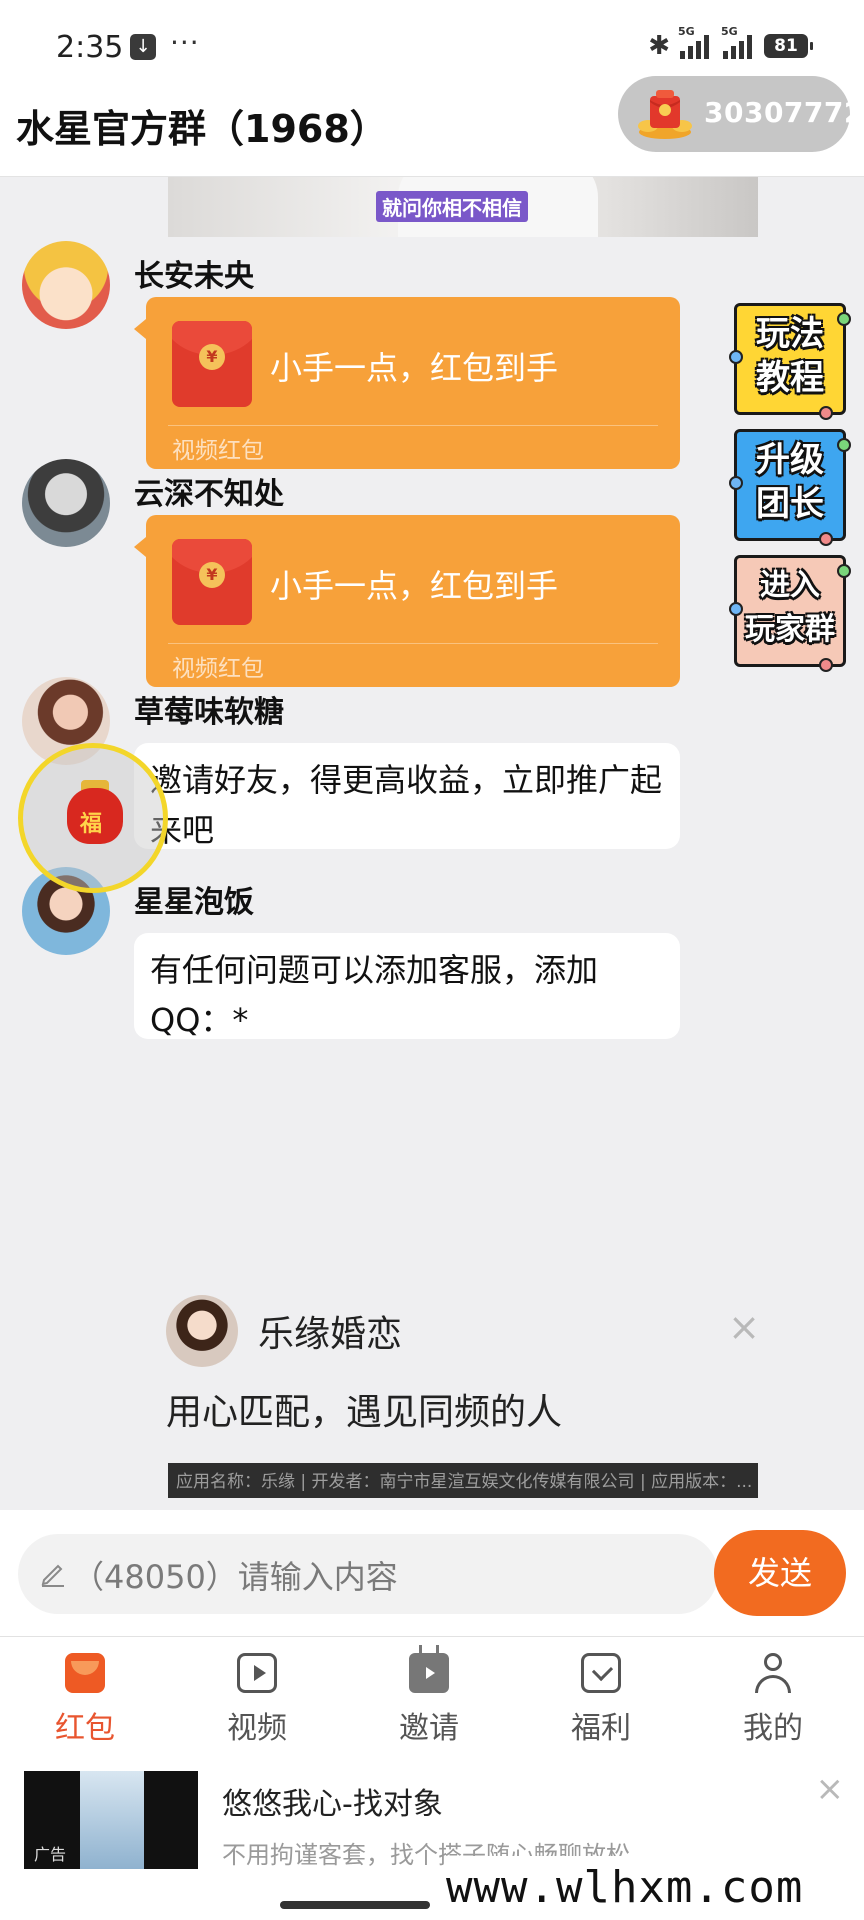  I want to click on status-time: 2:35, so click(90, 47).